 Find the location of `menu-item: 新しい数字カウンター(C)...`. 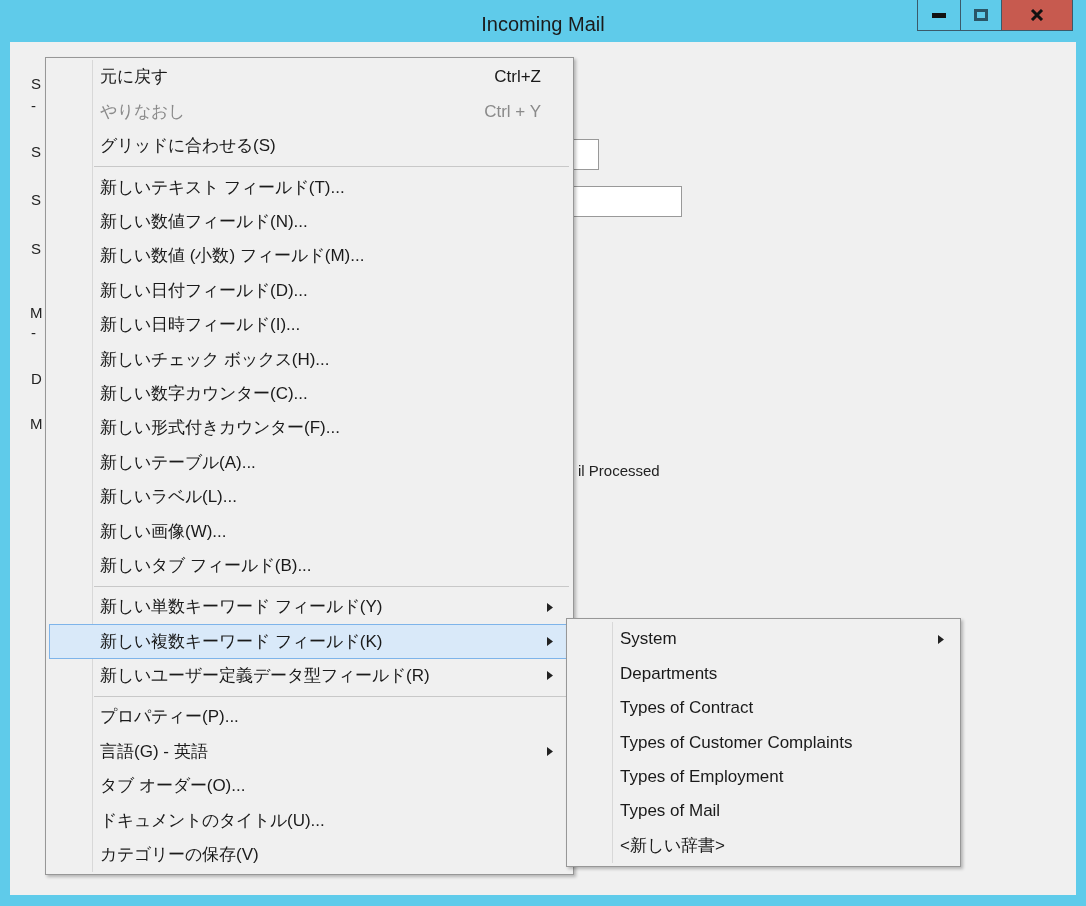

menu-item: 新しい数字カウンター(C)... is located at coordinates (309, 393).